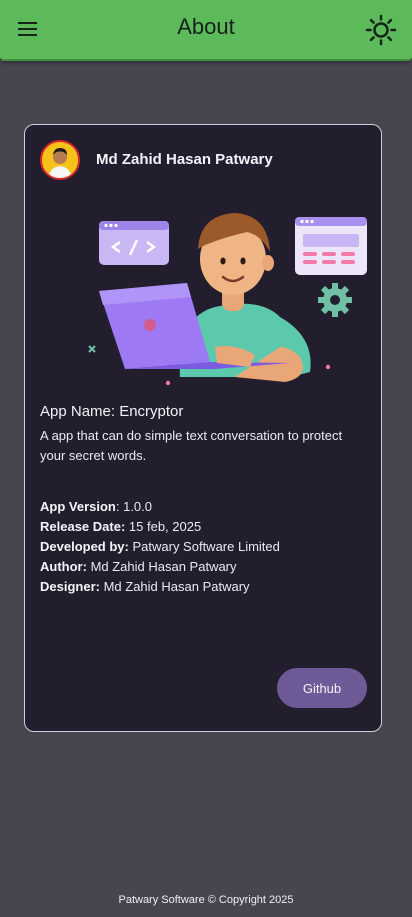 This screenshot has height=917, width=412. I want to click on info-value: Patwary Software Limited, so click(206, 546).